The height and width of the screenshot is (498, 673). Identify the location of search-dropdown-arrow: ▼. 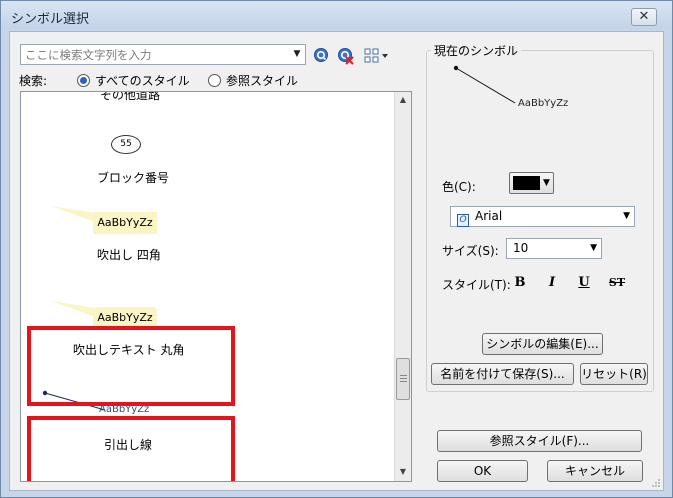
(297, 54).